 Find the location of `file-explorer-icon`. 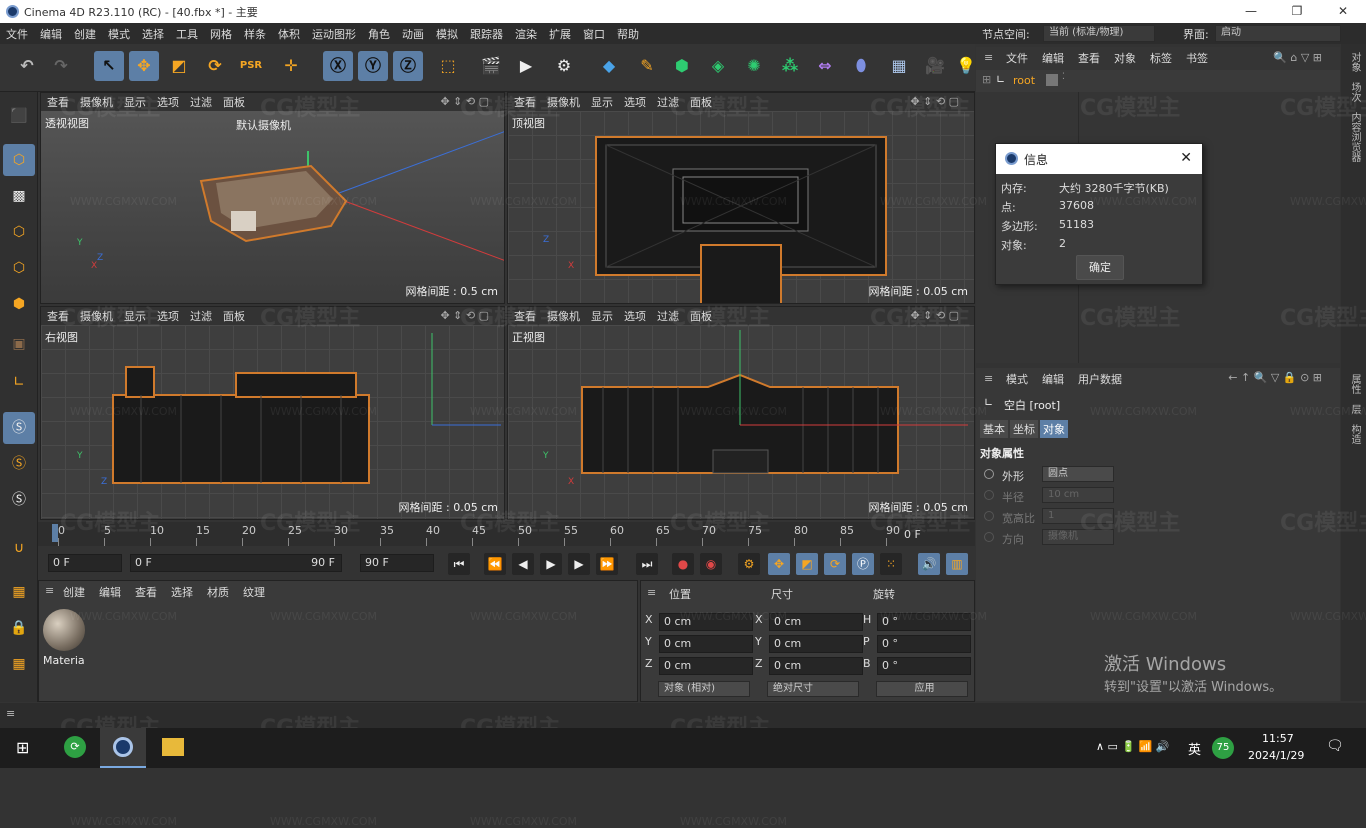

file-explorer-icon is located at coordinates (173, 747).